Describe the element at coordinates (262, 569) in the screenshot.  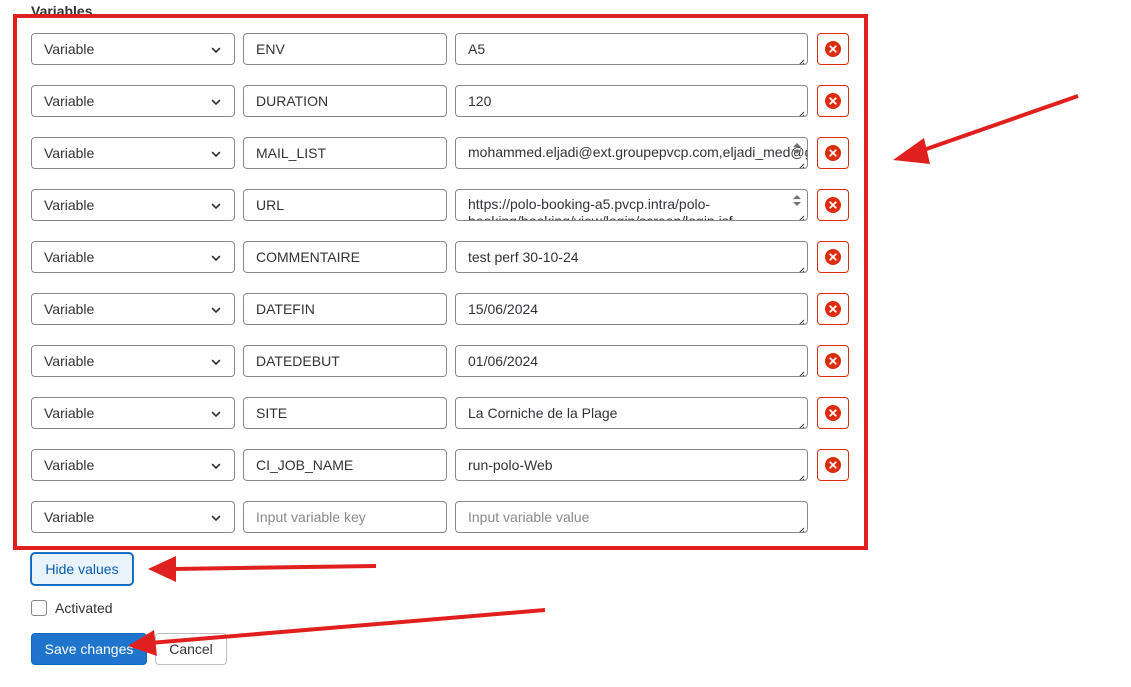
I see `annotation-arrow-hide-values` at that location.